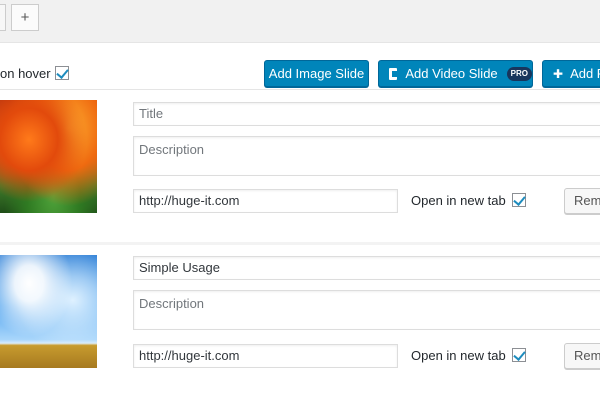 The width and height of the screenshot is (600, 400). I want to click on add-post-slide-label: Add P, so click(585, 73).